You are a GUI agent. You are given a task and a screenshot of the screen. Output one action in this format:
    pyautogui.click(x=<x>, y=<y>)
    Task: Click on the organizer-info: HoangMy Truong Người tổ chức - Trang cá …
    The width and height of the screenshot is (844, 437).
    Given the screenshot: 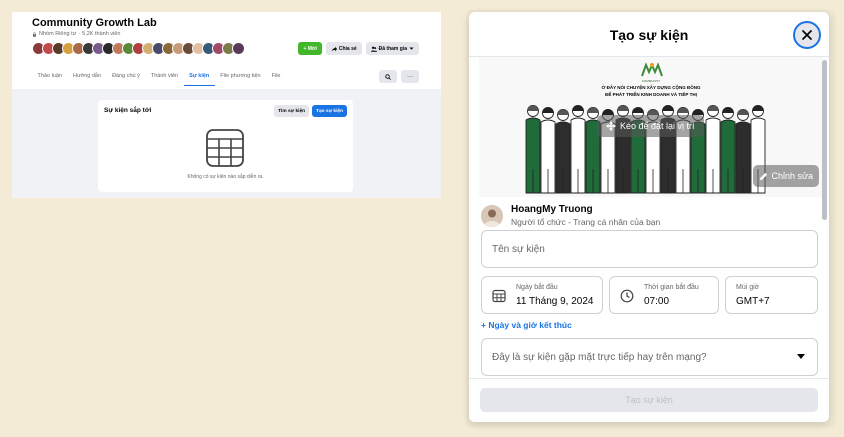 What is the action you would take?
    pyautogui.click(x=570, y=215)
    